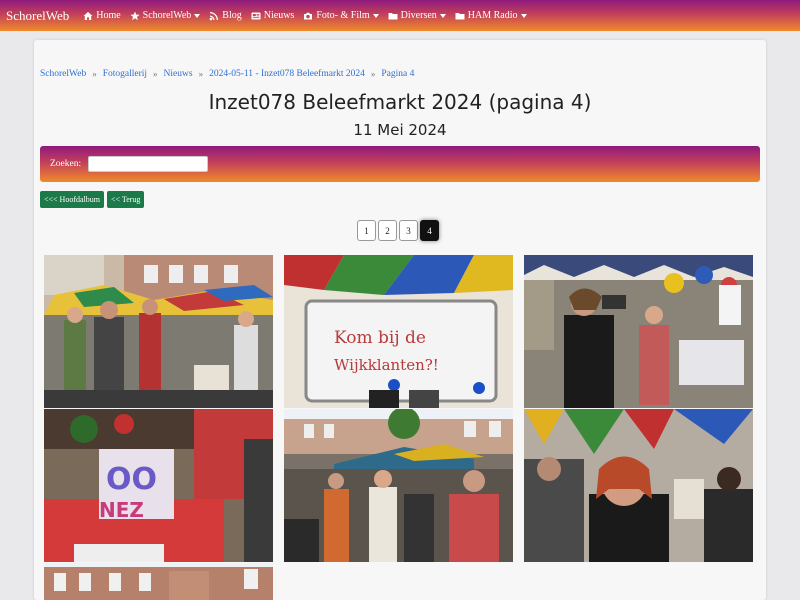 Image resolution: width=800 pixels, height=600 pixels. I want to click on svg-text: NEZ, so click(121, 510).